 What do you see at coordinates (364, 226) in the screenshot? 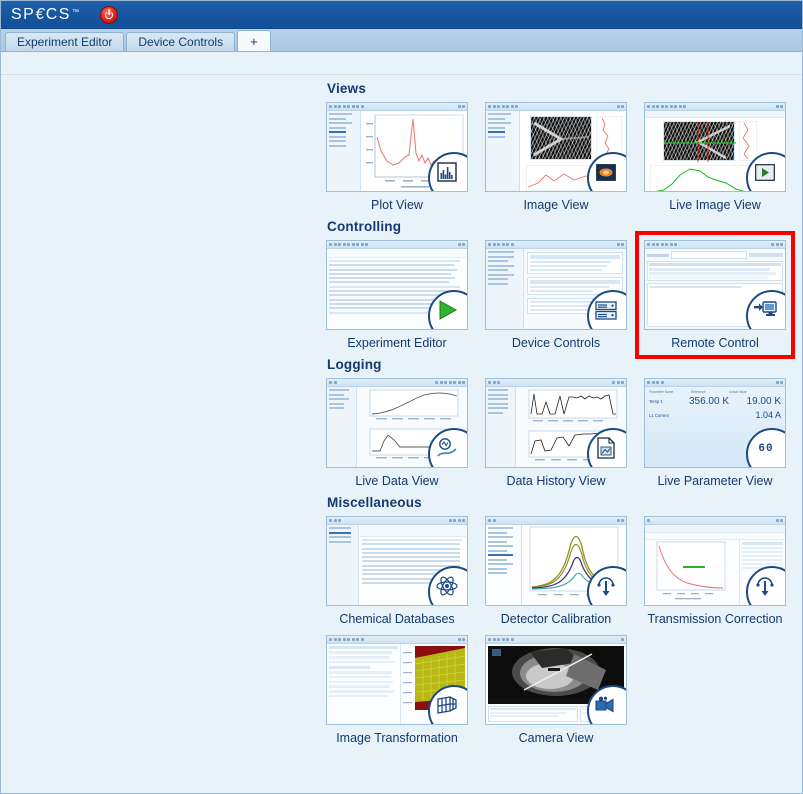
I see `section-title-controlling: Controlling` at bounding box center [364, 226].